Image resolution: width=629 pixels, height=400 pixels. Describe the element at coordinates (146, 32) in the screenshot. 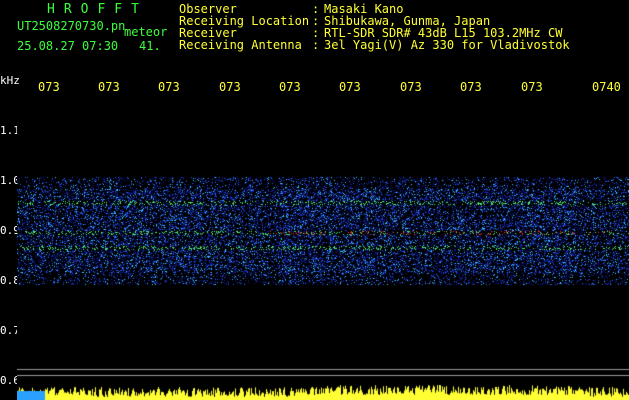

I see `file-type: meteor` at that location.